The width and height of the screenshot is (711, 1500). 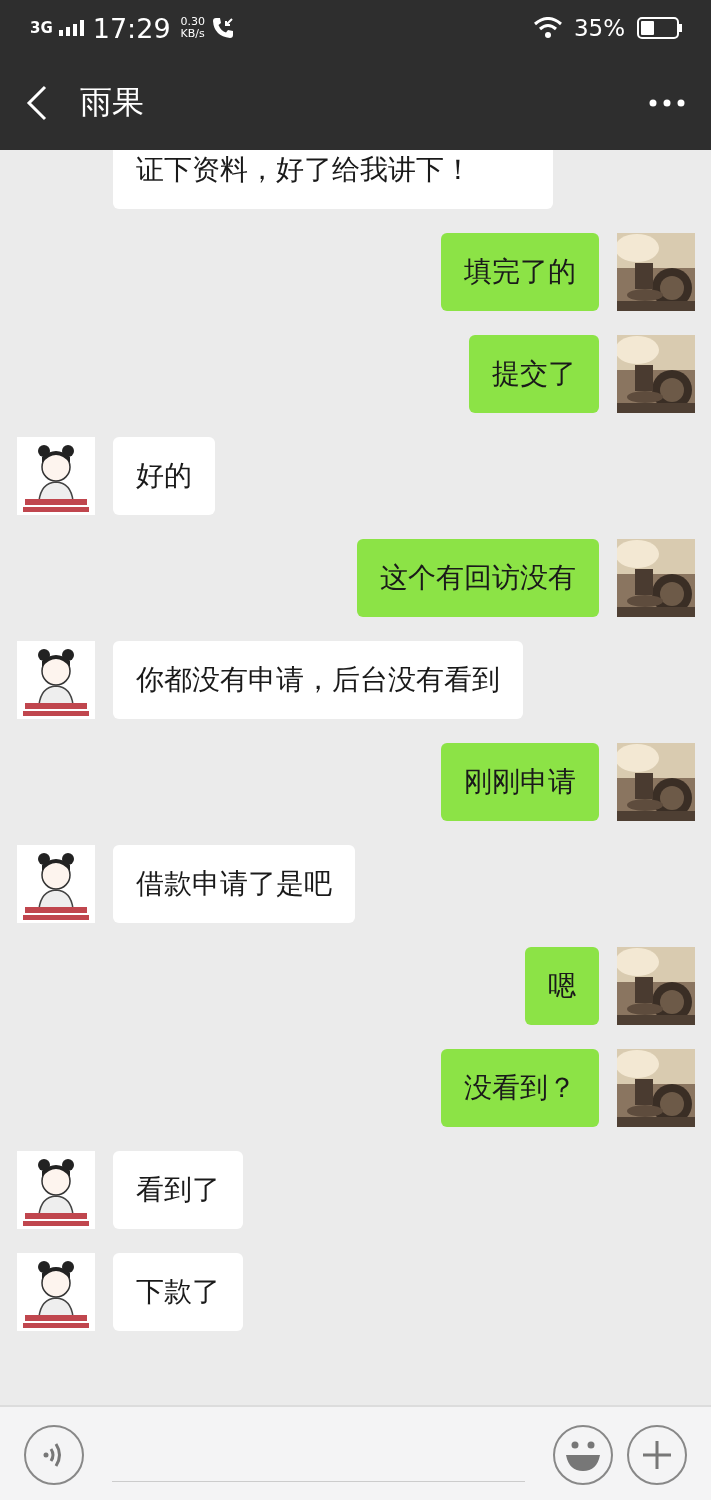 I want to click on plus-icon, so click(x=657, y=1454).